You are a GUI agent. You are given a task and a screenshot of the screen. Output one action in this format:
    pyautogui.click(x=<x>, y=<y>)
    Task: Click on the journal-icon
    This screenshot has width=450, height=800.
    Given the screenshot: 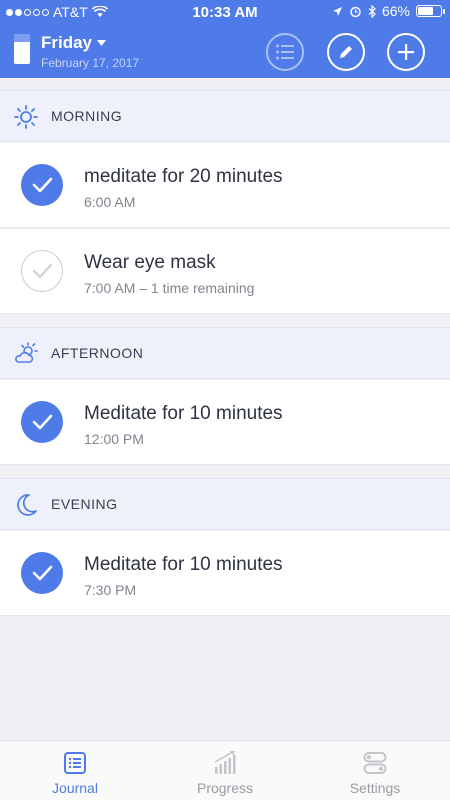 What is the action you would take?
    pyautogui.click(x=75, y=763)
    